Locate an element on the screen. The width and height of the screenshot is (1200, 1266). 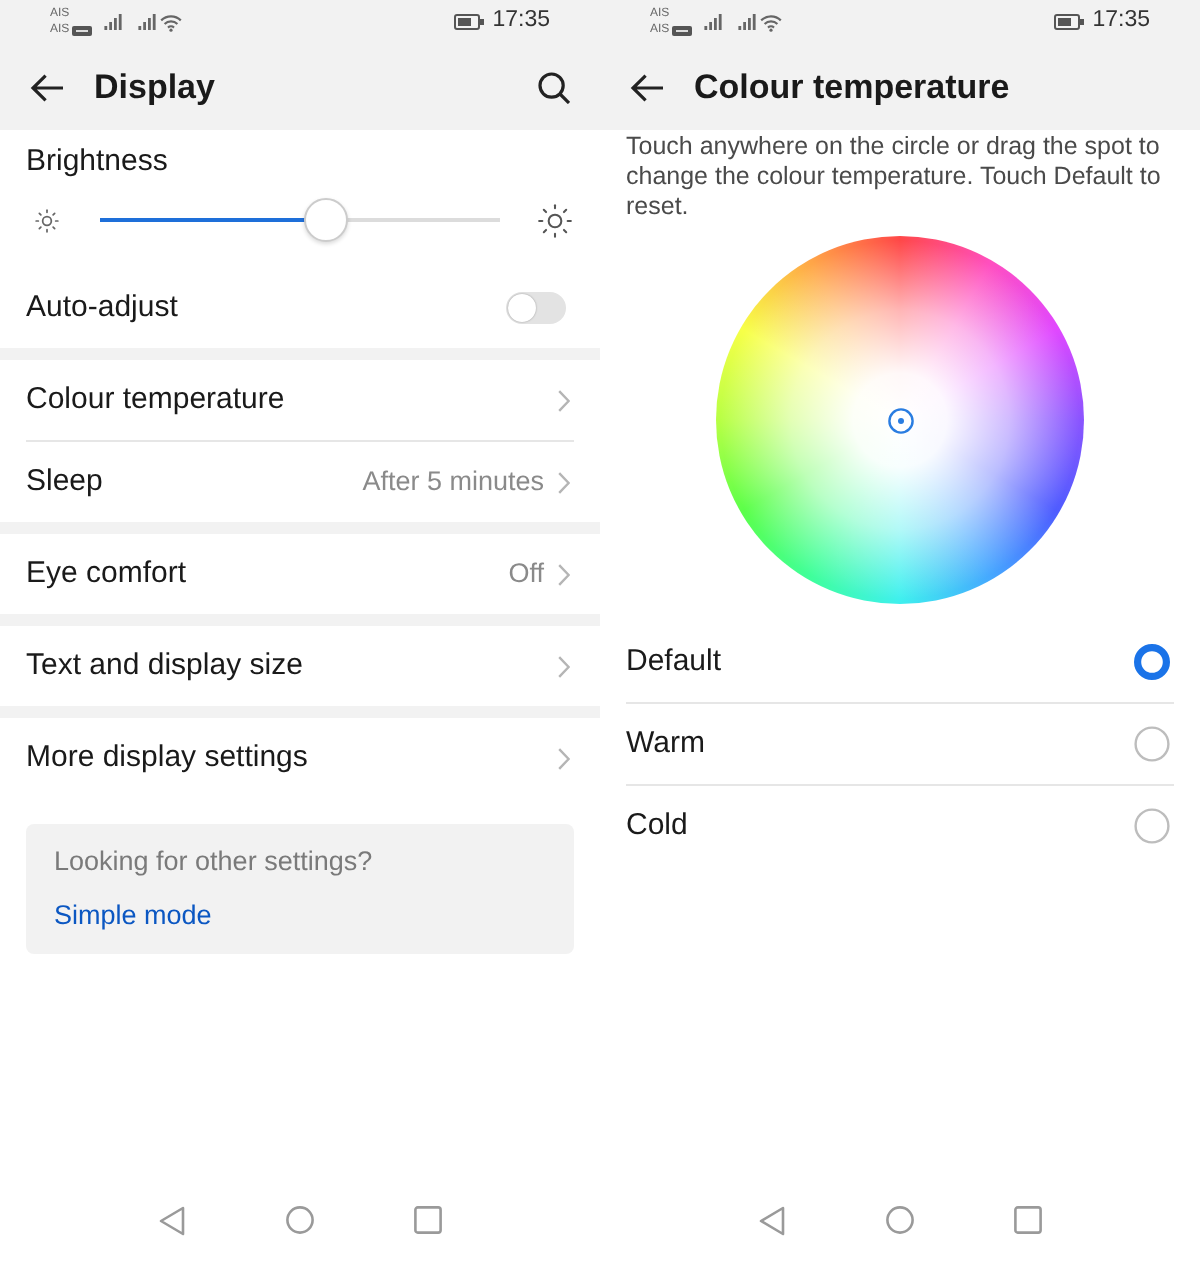
brightness-label: Brightness is located at coordinates (98, 162).